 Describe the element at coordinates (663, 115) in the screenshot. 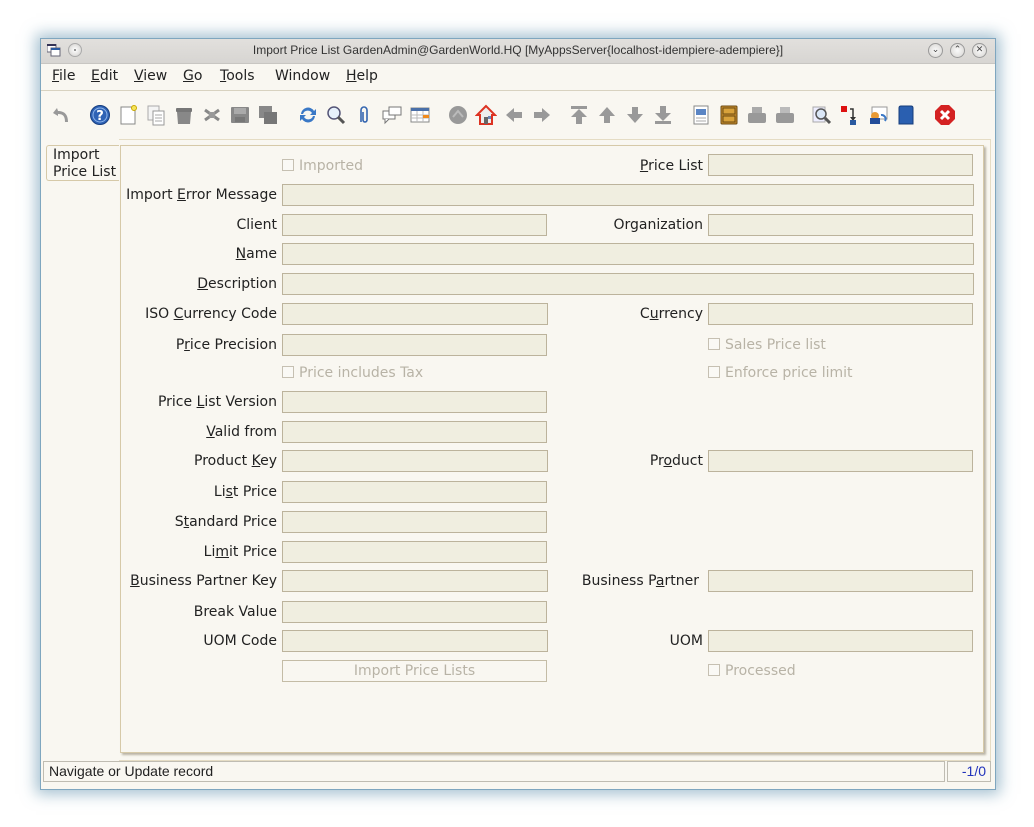

I see `last-record-icon` at that location.